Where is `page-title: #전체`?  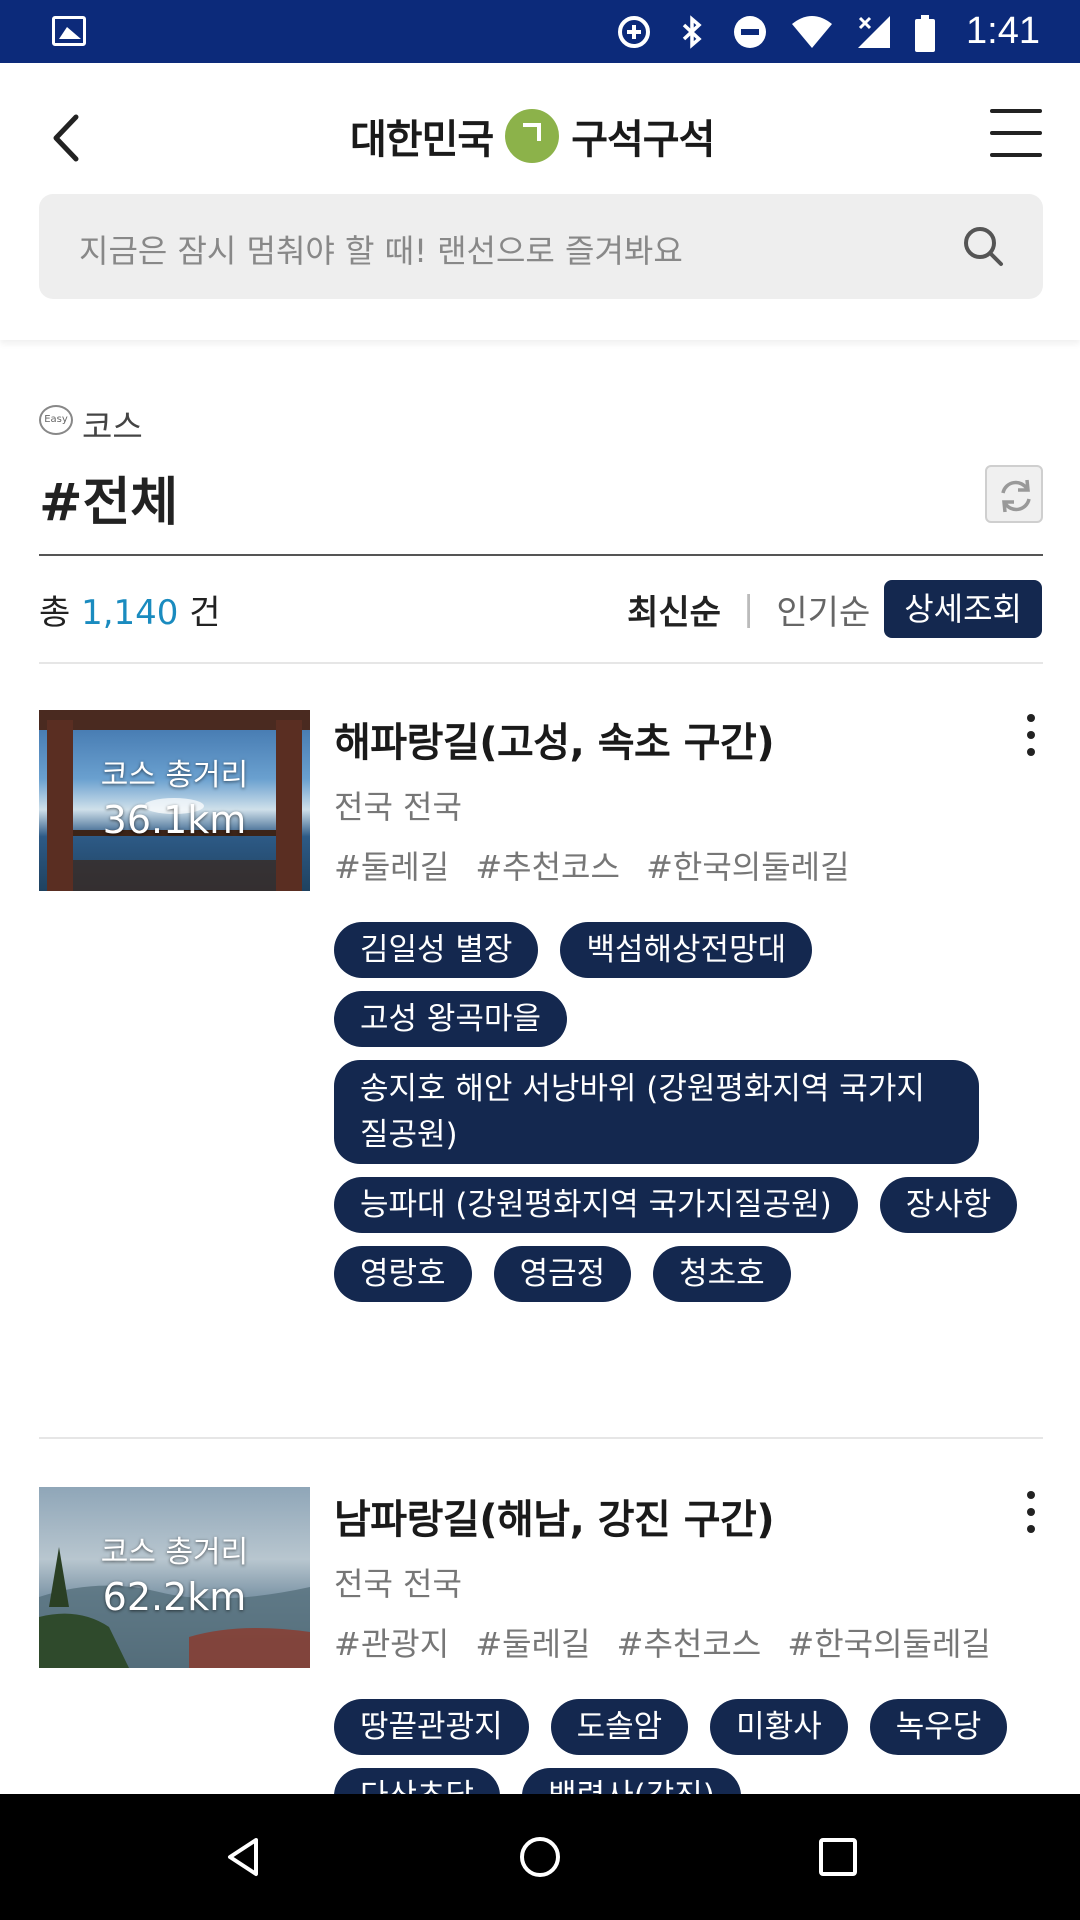
page-title: #전체 is located at coordinates (109, 503).